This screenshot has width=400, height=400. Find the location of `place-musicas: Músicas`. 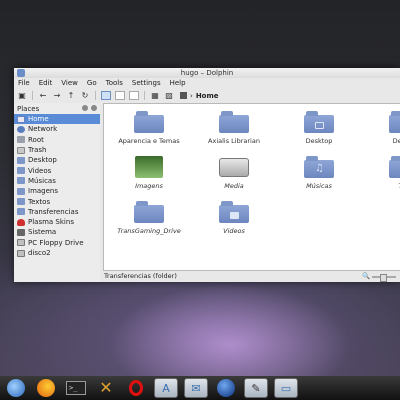

place-musicas: Músicas is located at coordinates (57, 181).